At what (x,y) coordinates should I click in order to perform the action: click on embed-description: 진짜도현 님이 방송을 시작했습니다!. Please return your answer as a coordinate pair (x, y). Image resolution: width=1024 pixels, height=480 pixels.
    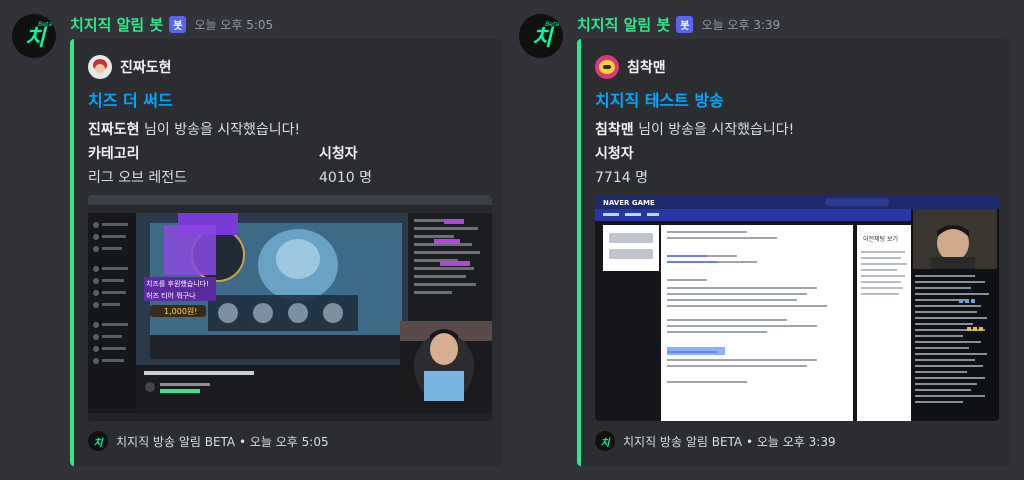
    Looking at the image, I should click on (194, 129).